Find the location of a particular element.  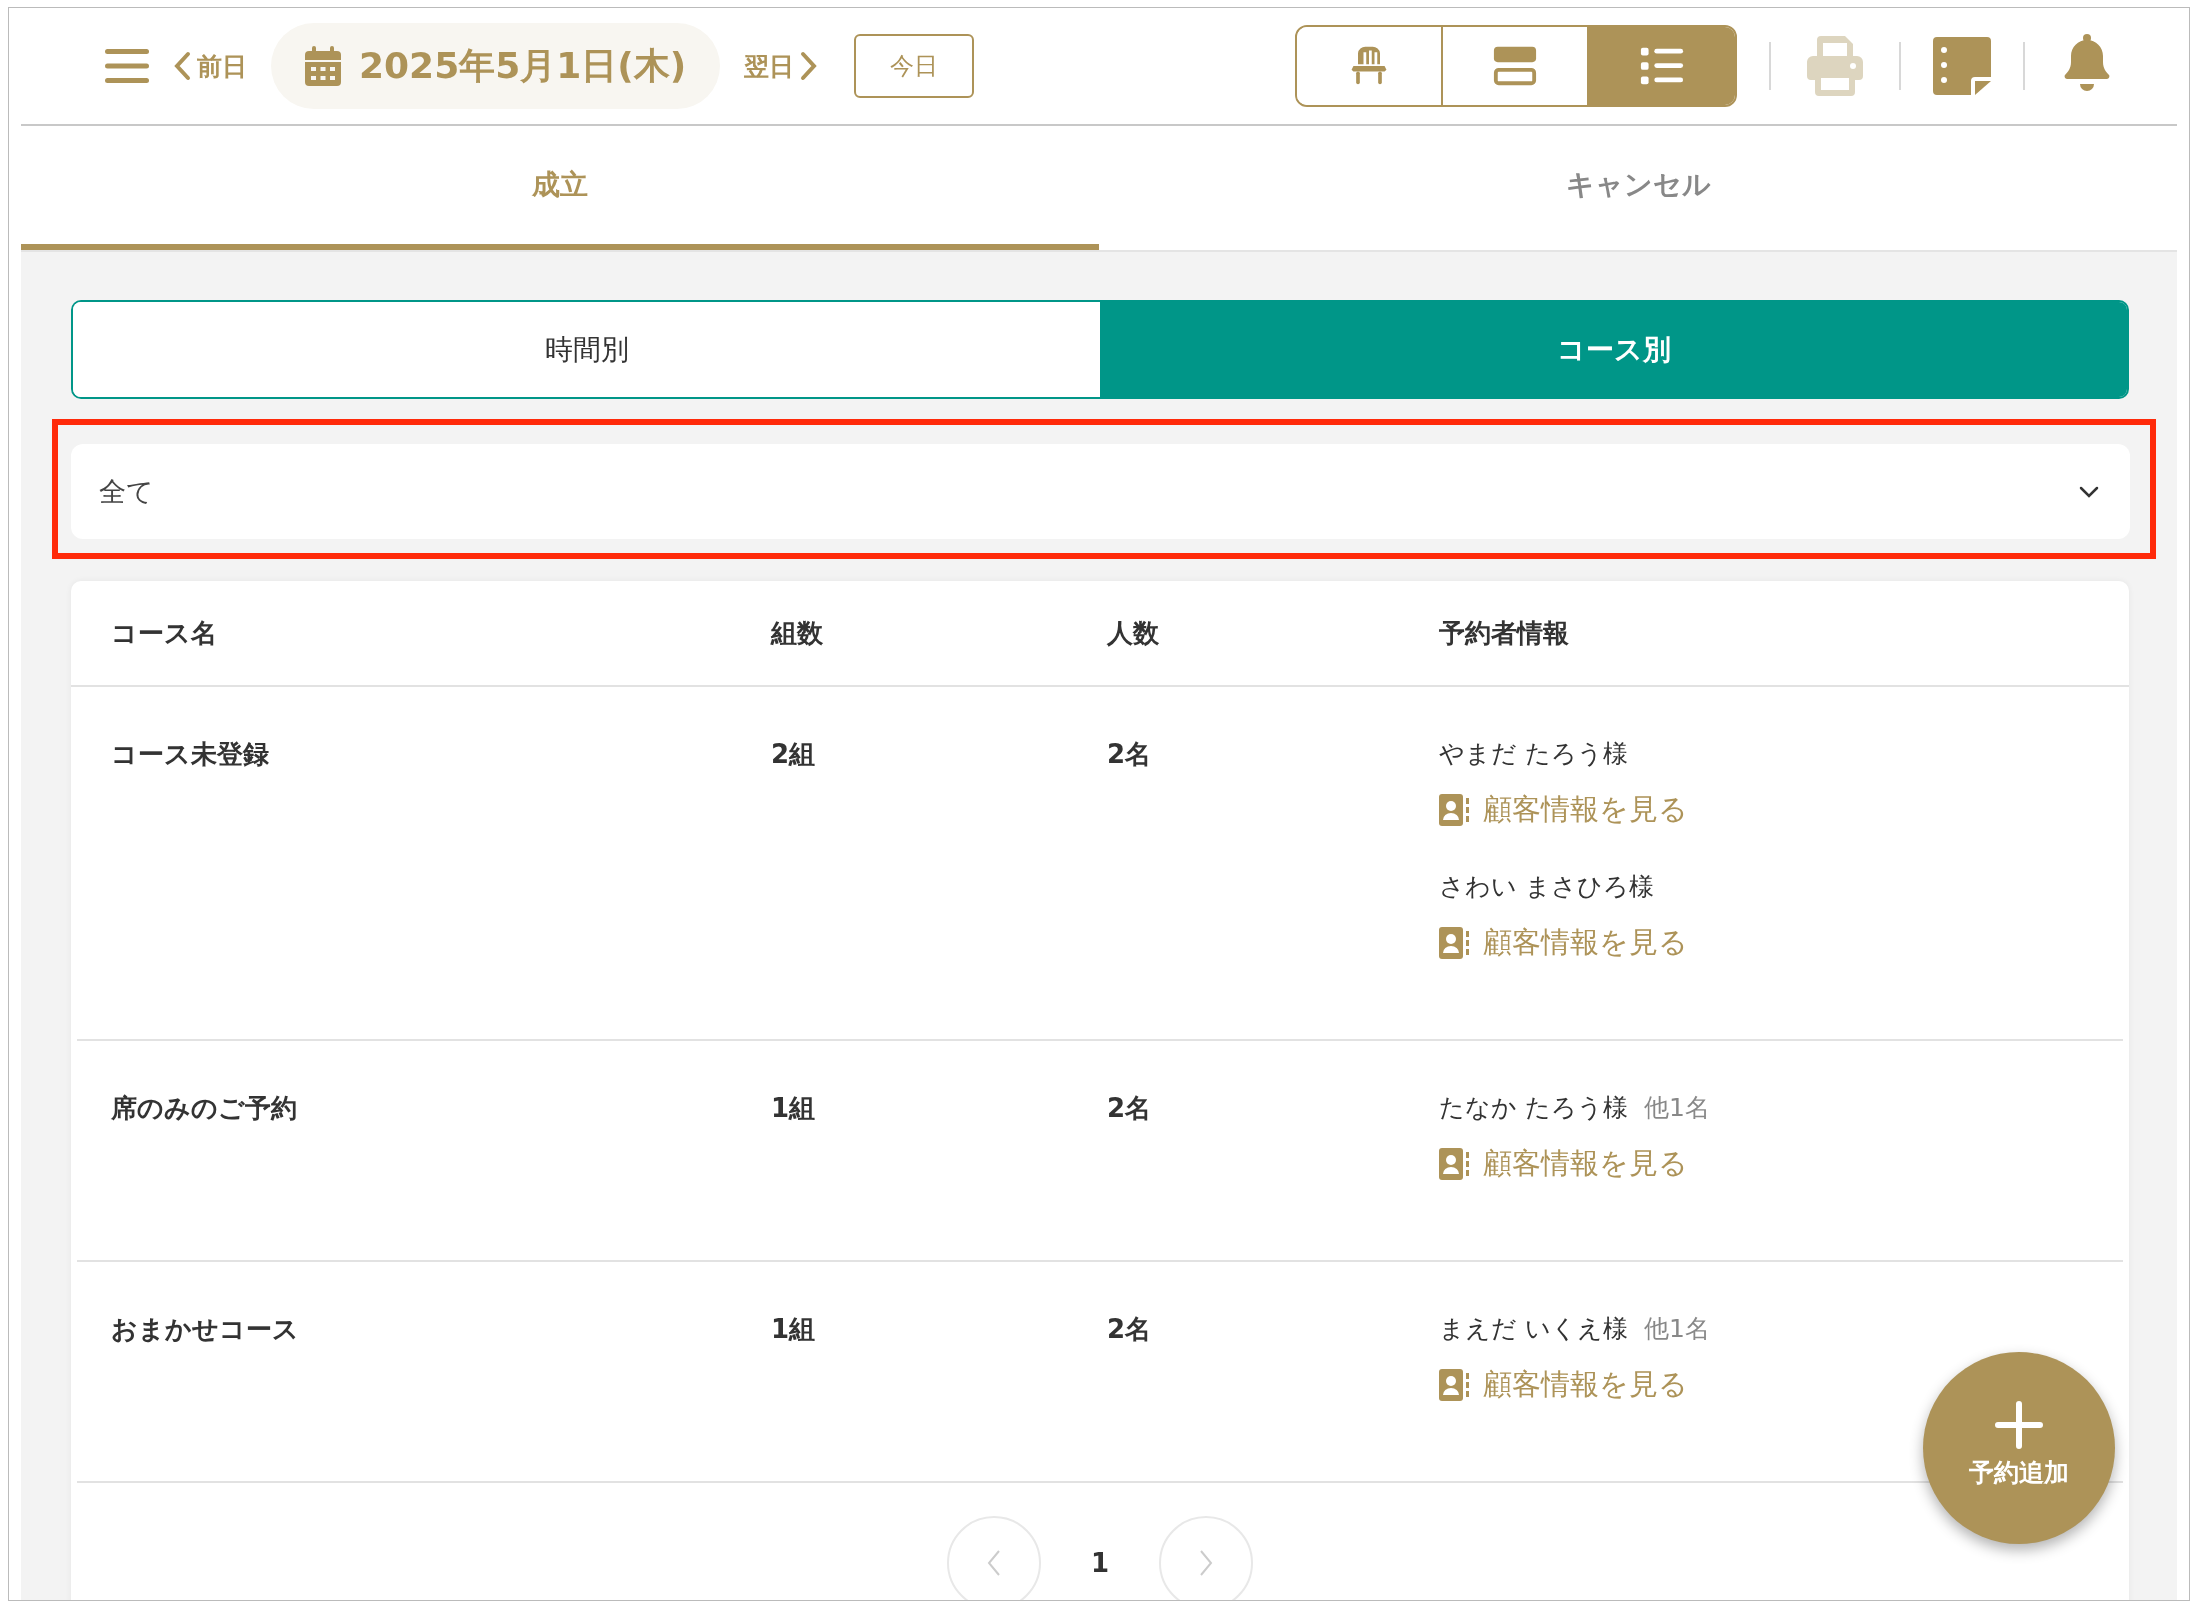

customer-name: さわい まさひろ様 is located at coordinates (1546, 887).